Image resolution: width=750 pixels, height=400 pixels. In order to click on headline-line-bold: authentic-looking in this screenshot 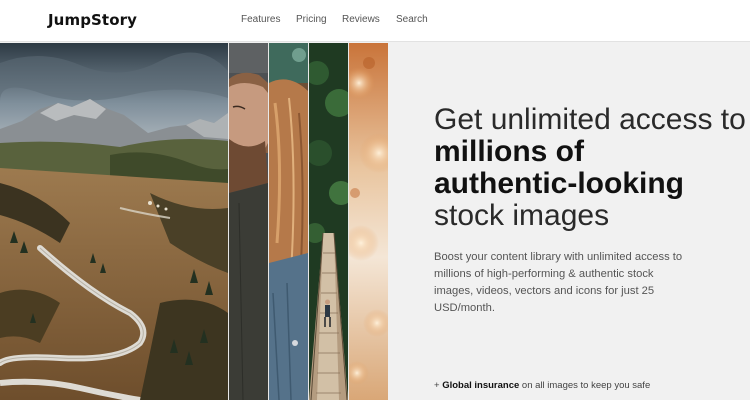, I will do `click(559, 183)`.